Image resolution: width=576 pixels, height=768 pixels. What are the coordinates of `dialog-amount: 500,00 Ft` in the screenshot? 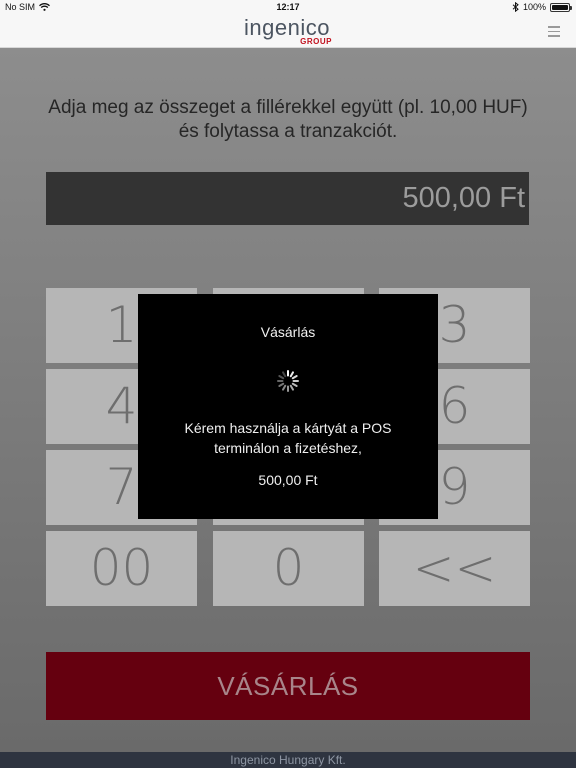 It's located at (288, 480).